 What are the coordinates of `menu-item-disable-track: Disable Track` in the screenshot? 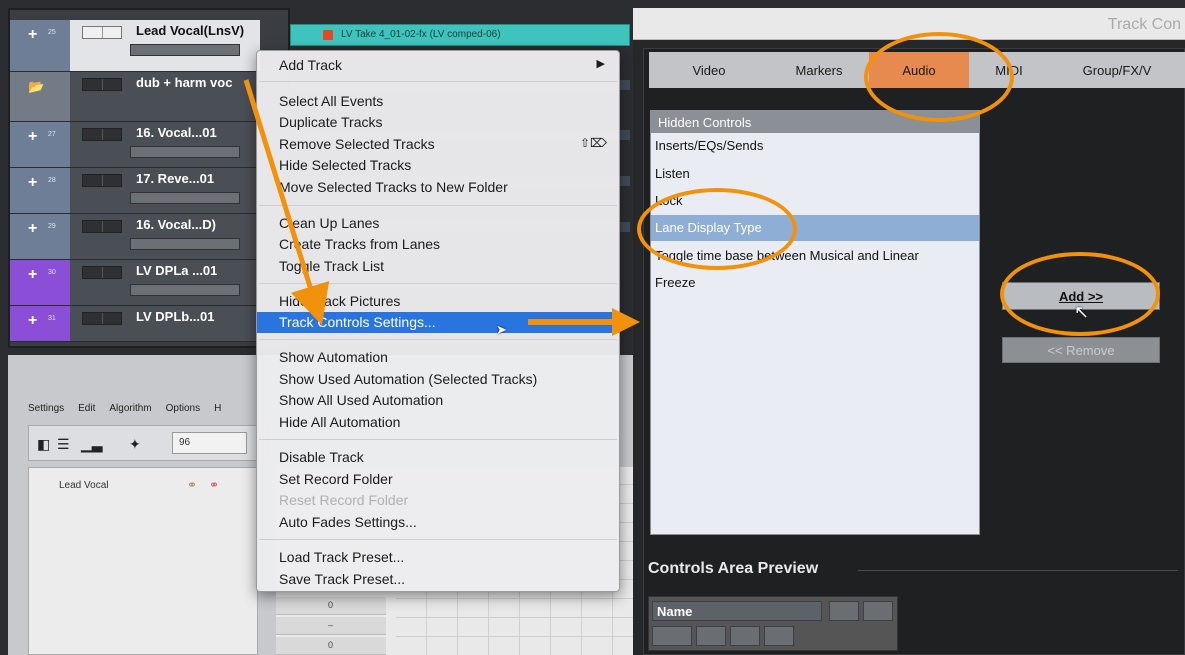 It's located at (438, 457).